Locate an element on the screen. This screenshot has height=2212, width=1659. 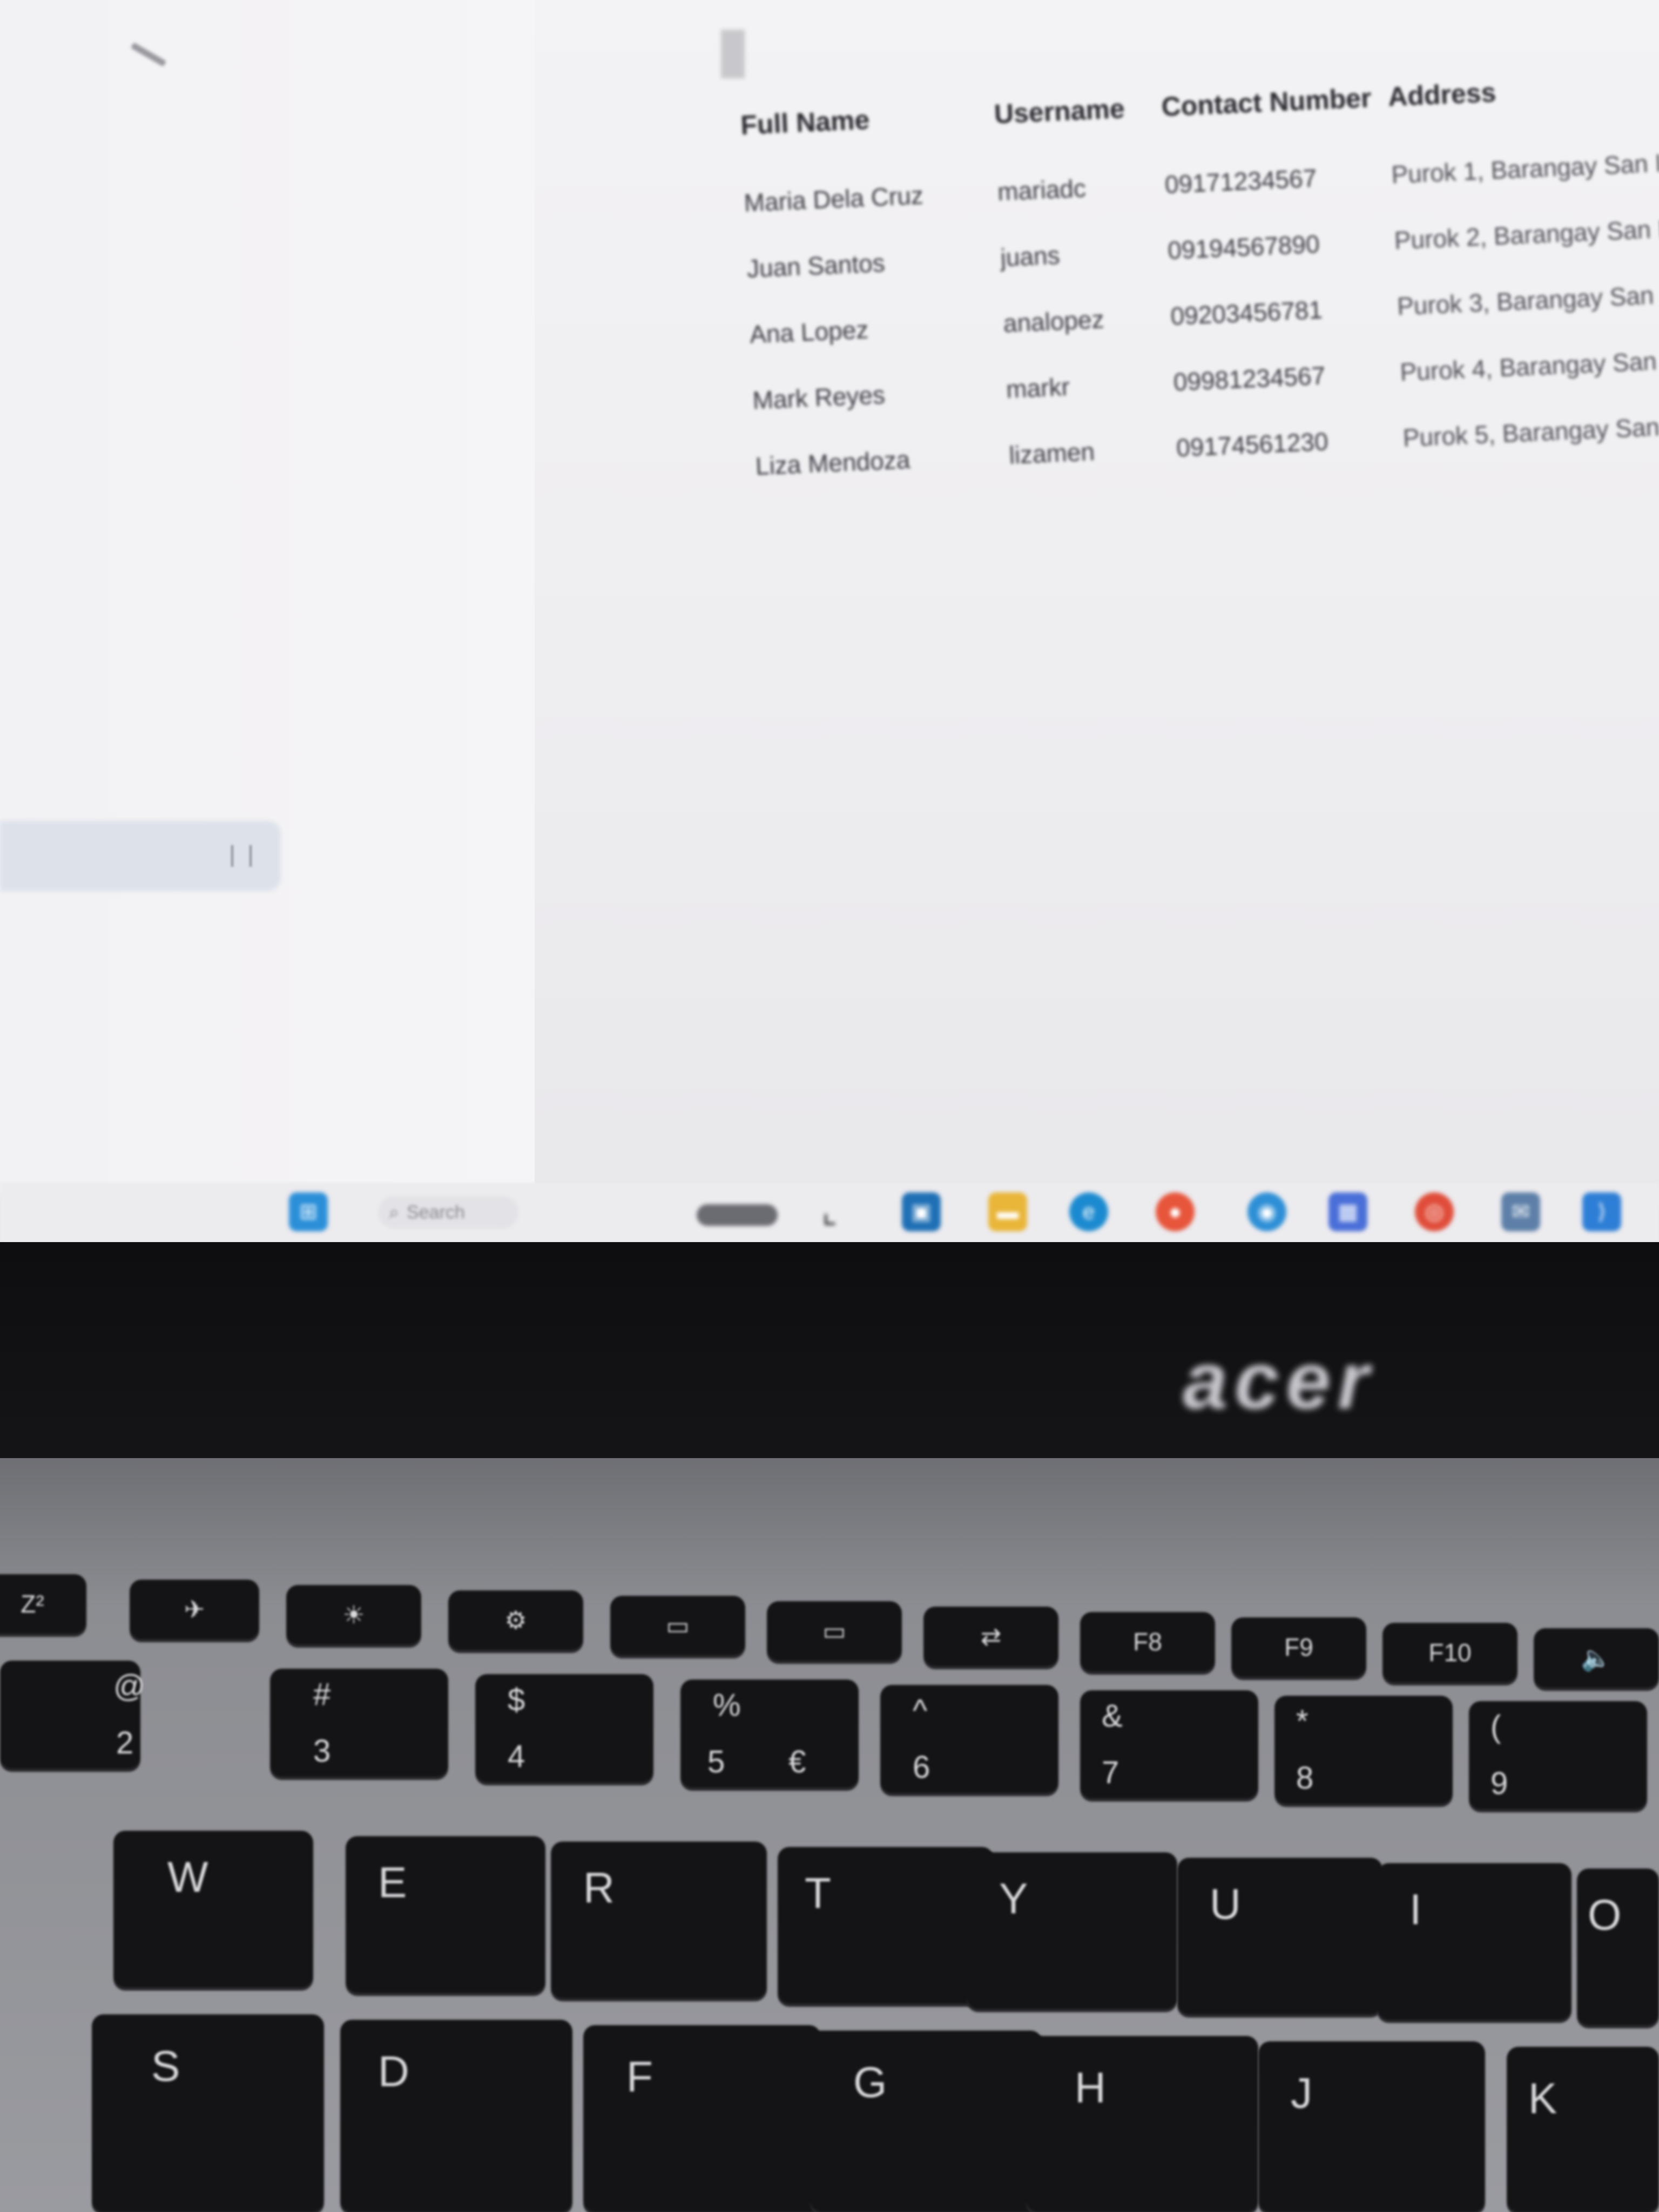
header-username: Username is located at coordinates (1078, 111).